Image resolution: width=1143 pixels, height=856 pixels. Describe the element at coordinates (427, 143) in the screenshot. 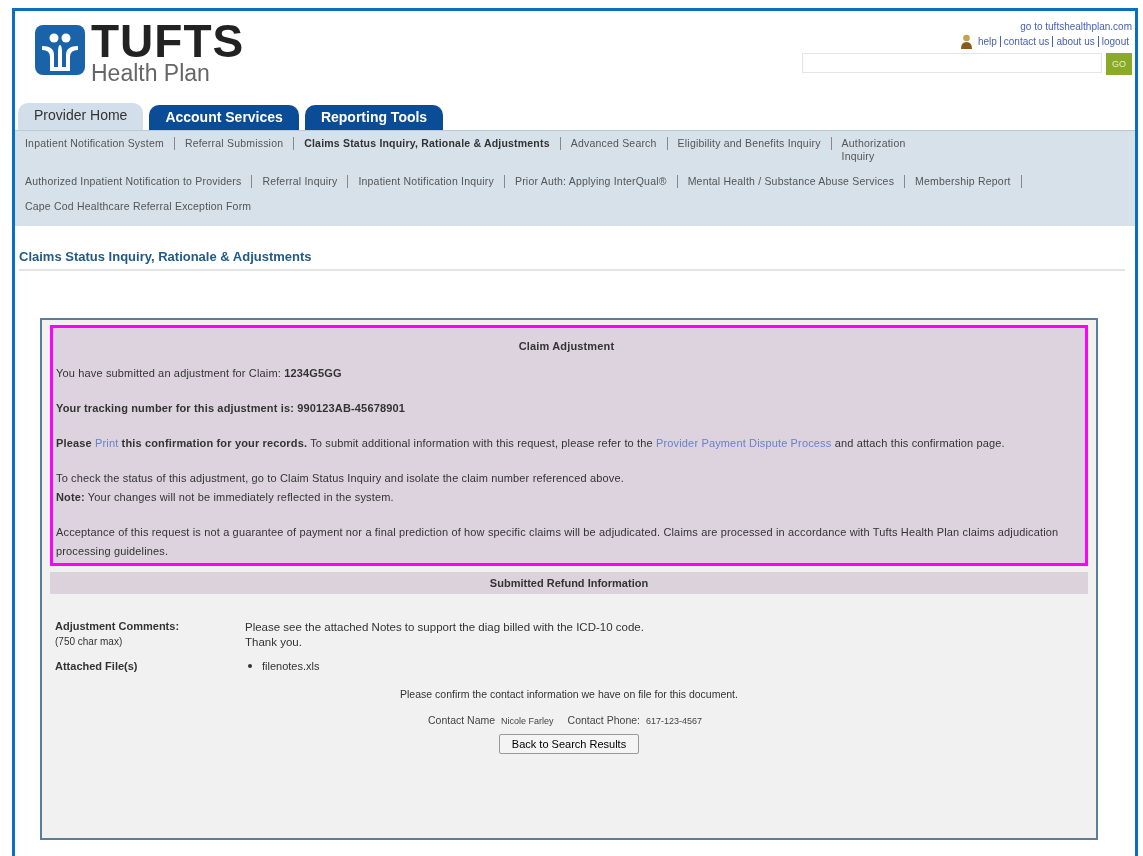

I see `subnav-link: Claims Status Inquiry, Rationale & Adjustments` at that location.